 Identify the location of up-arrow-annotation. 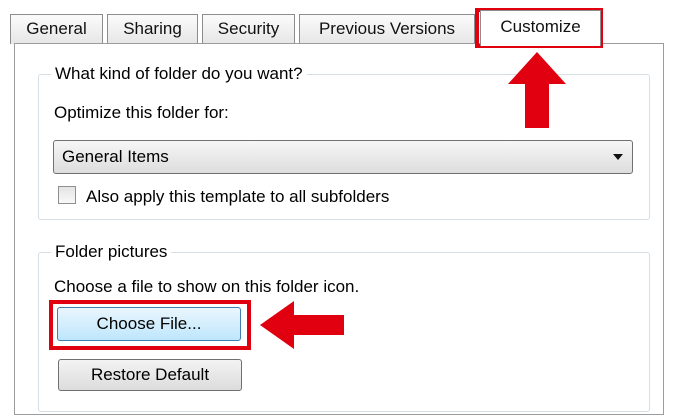
(537, 90).